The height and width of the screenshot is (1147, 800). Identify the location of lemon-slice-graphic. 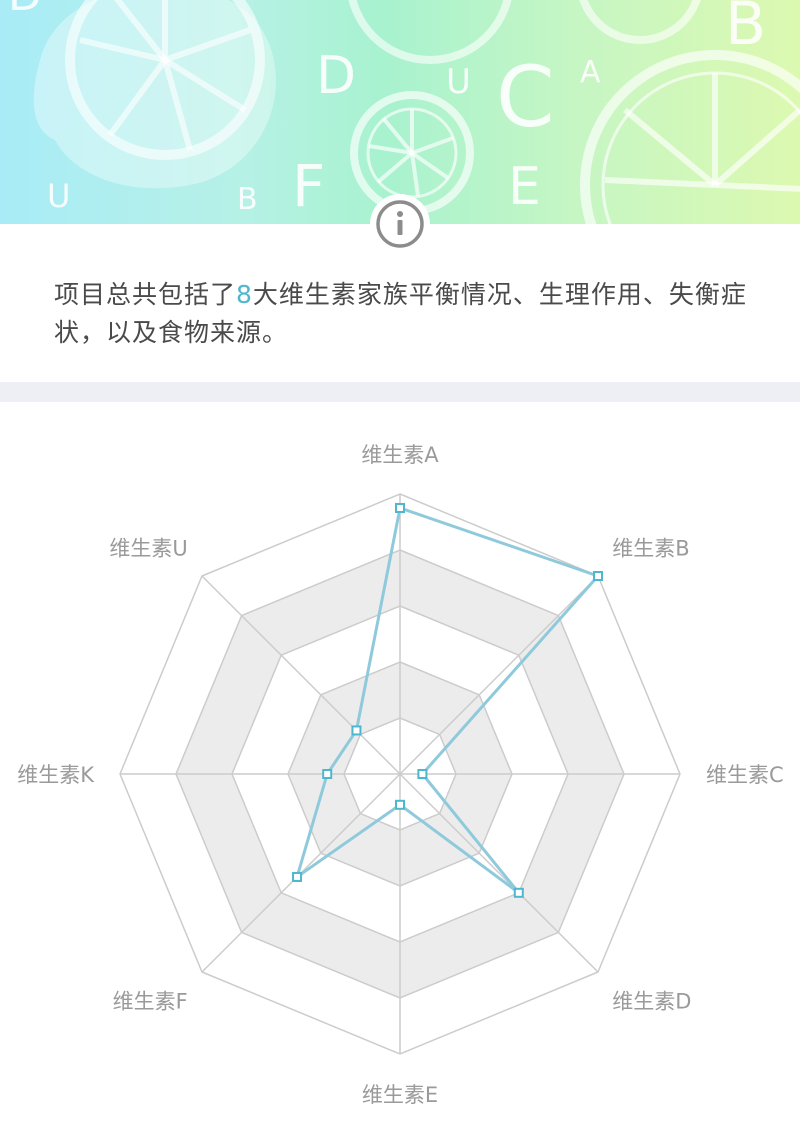
(154, 94).